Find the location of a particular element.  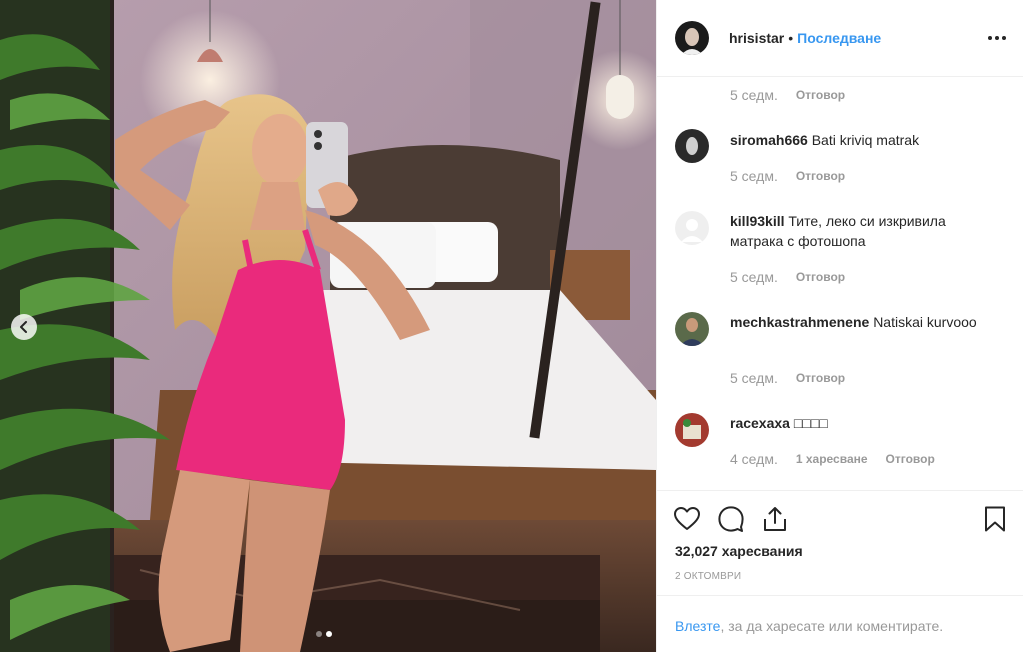

share-icon is located at coordinates (775, 519).